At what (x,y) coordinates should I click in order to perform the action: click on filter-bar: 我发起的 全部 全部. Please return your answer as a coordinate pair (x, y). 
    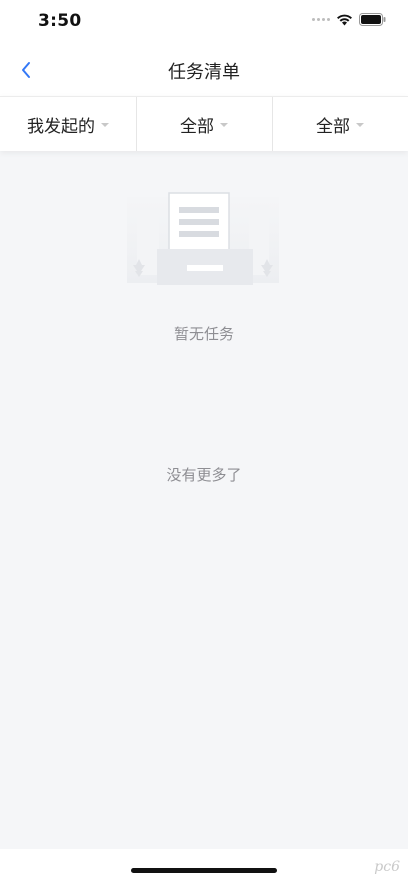
    Looking at the image, I should click on (204, 123).